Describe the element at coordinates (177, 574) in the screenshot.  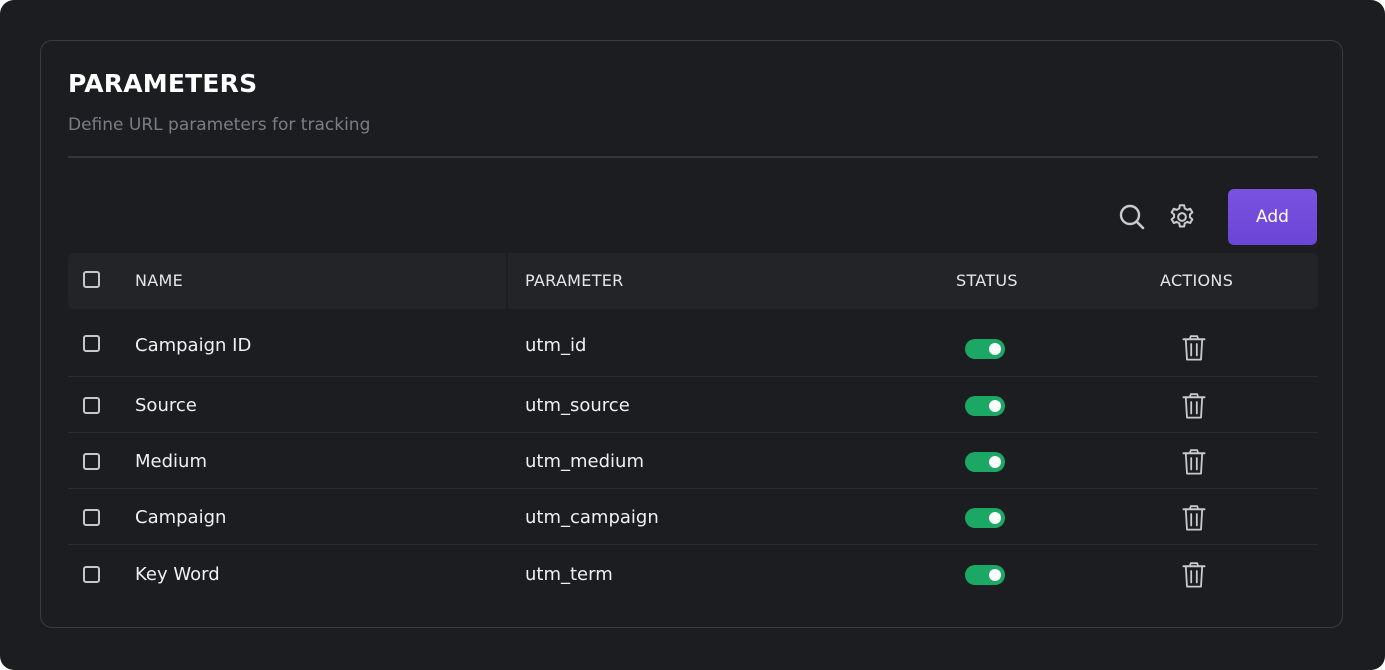
I see `row-name: Key Word` at that location.